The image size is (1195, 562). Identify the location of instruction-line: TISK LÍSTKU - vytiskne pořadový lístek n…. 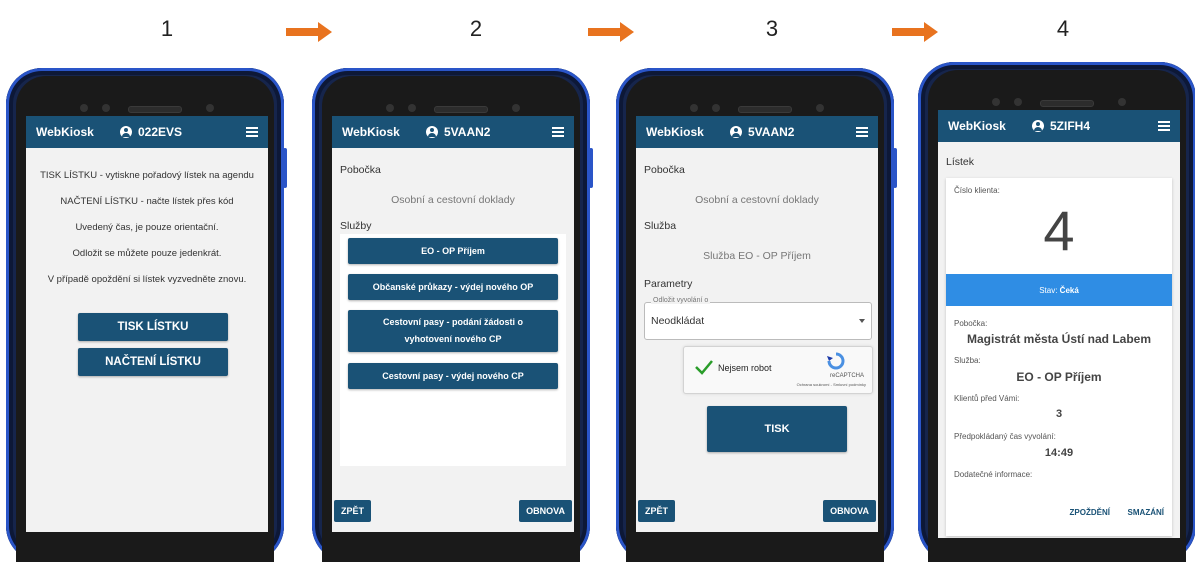
(147, 175).